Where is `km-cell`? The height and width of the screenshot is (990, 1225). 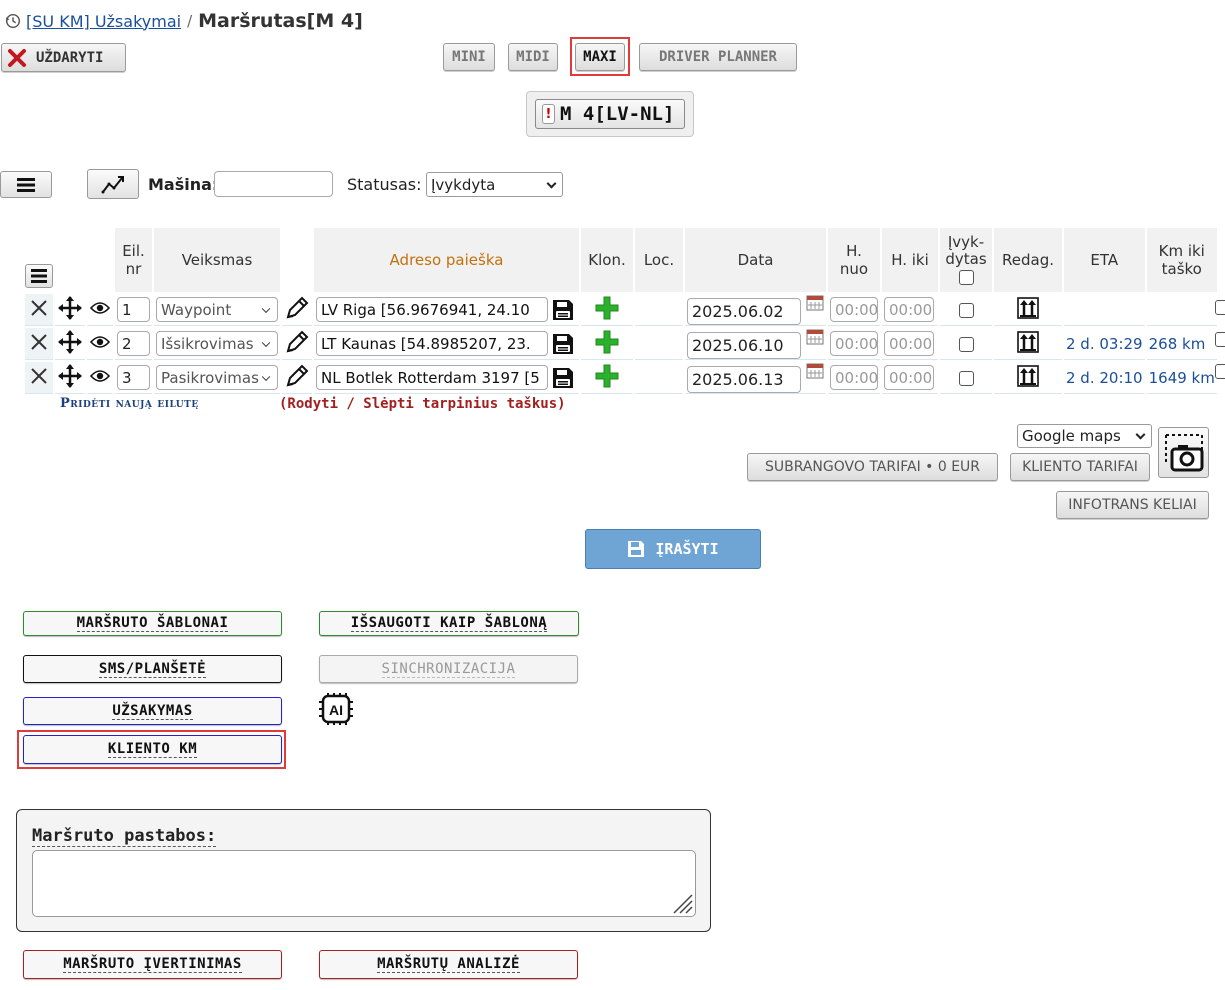 km-cell is located at coordinates (1181, 310).